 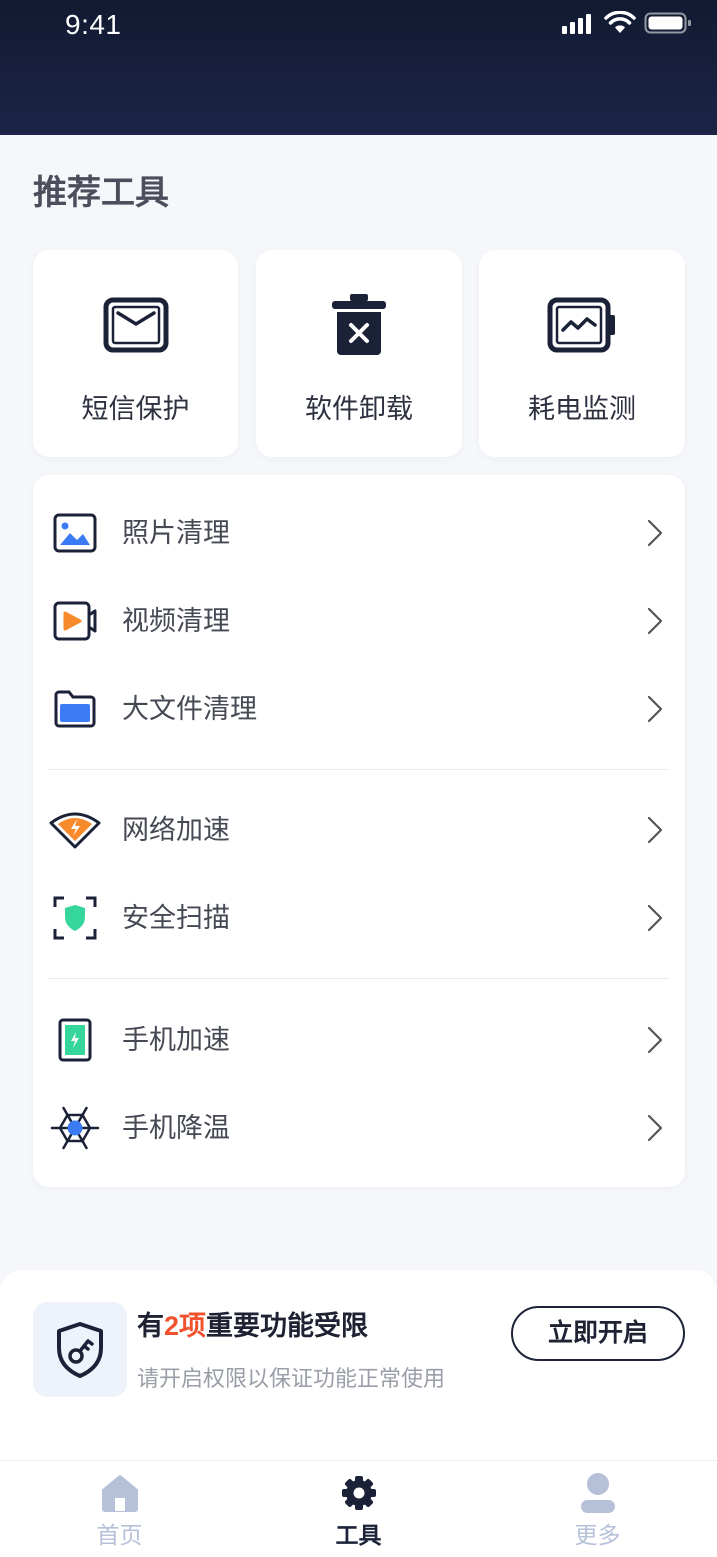 What do you see at coordinates (75, 830) in the screenshot?
I see `wifi-speed-icon` at bounding box center [75, 830].